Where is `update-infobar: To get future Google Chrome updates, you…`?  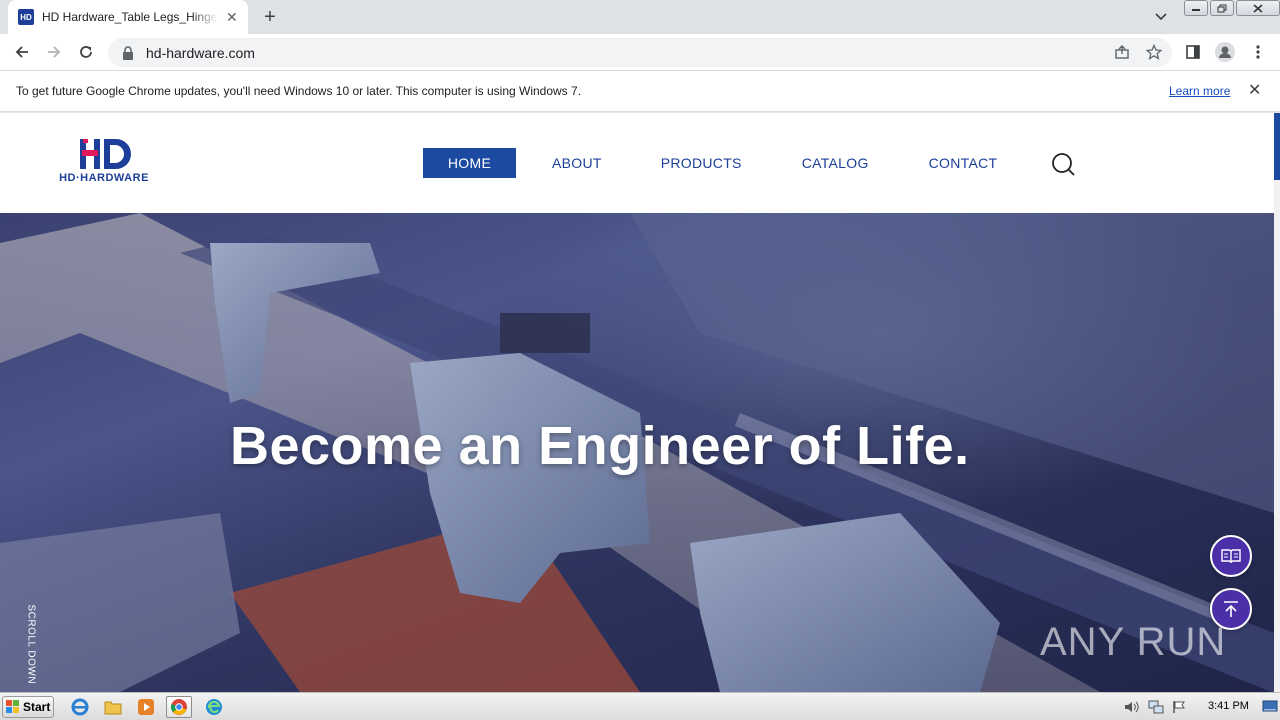
update-infobar: To get future Google Chrome updates, you… is located at coordinates (640, 91).